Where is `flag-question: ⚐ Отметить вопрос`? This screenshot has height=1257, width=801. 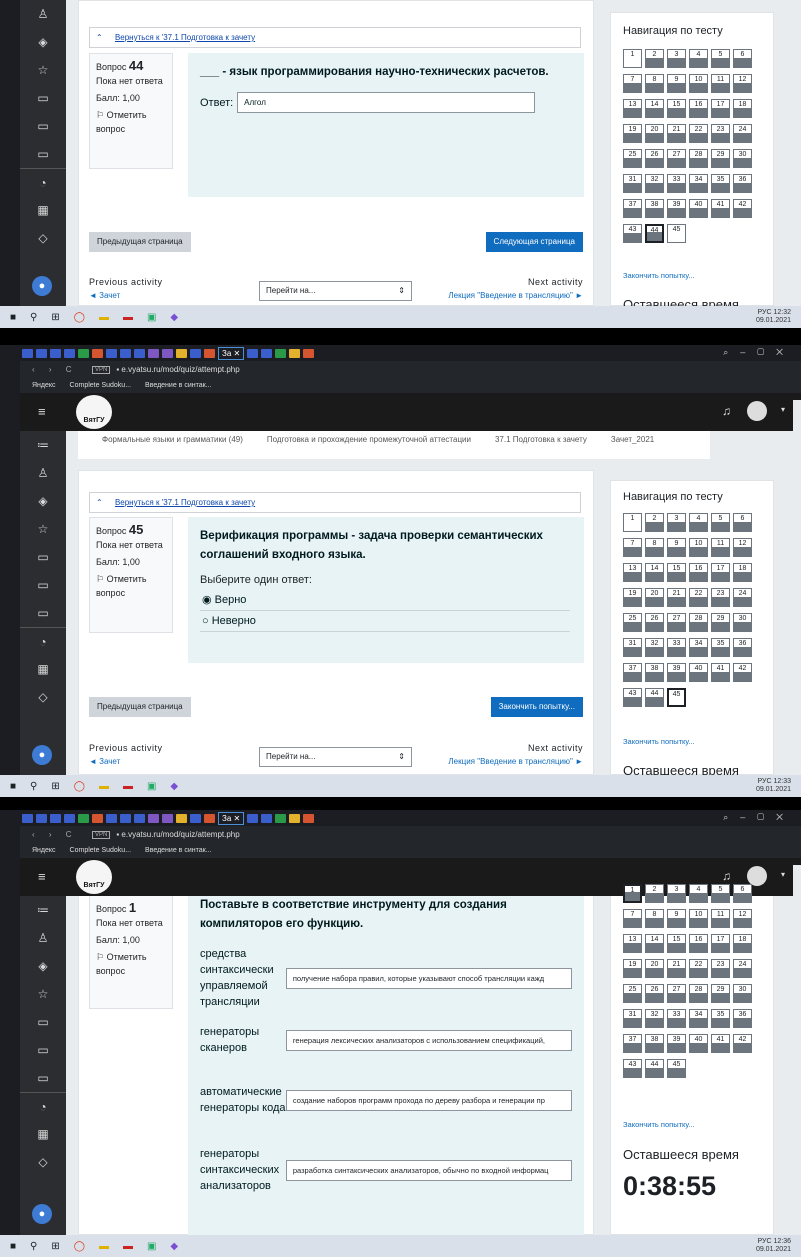
flag-question: ⚐ Отметить вопрос is located at coordinates (131, 122).